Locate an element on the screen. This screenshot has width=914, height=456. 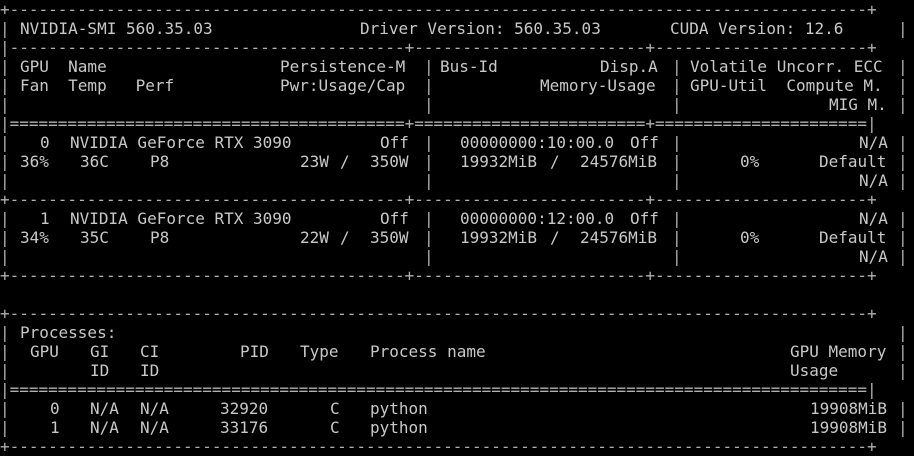
gpu-util: 0% is located at coordinates (750, 237).